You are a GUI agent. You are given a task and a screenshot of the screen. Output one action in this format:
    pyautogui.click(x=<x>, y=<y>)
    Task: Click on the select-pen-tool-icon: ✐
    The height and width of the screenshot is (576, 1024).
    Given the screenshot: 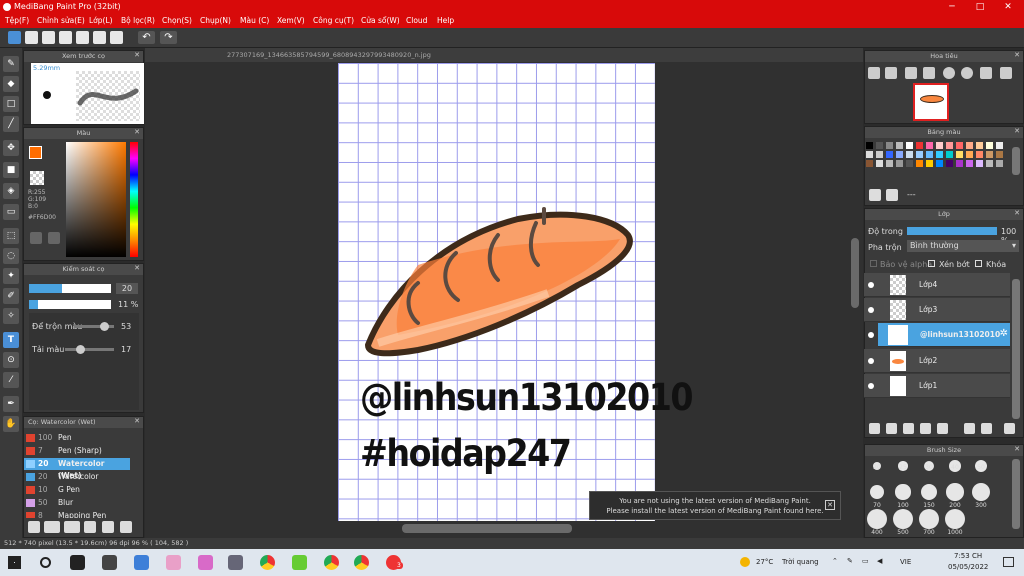 What is the action you would take?
    pyautogui.click(x=11, y=296)
    